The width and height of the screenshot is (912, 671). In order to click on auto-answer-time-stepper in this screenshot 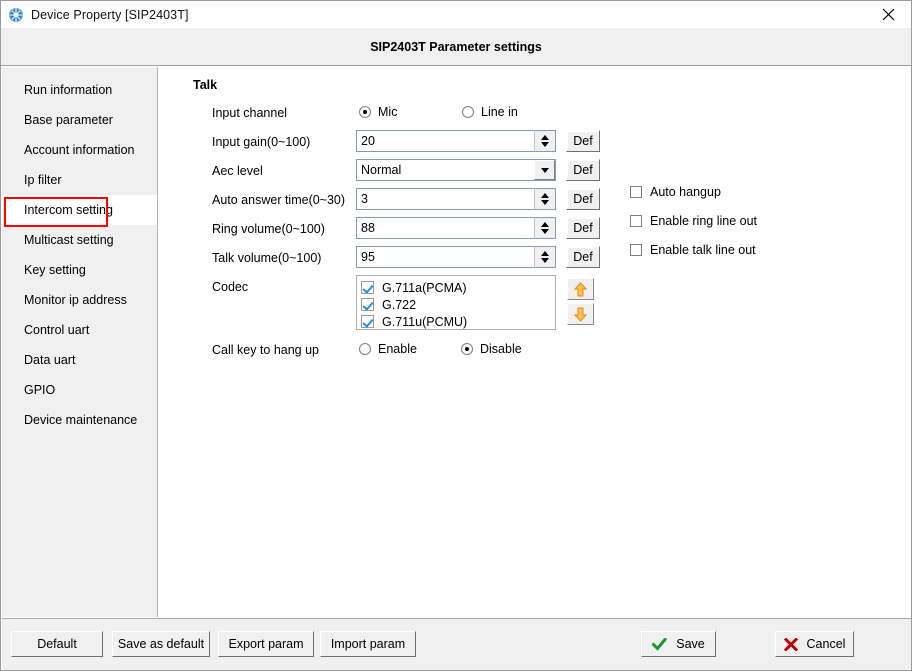, I will do `click(545, 199)`.